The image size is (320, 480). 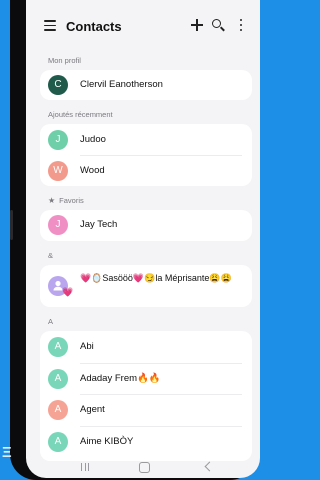 What do you see at coordinates (52, 200) in the screenshot?
I see `star-icon: ★` at bounding box center [52, 200].